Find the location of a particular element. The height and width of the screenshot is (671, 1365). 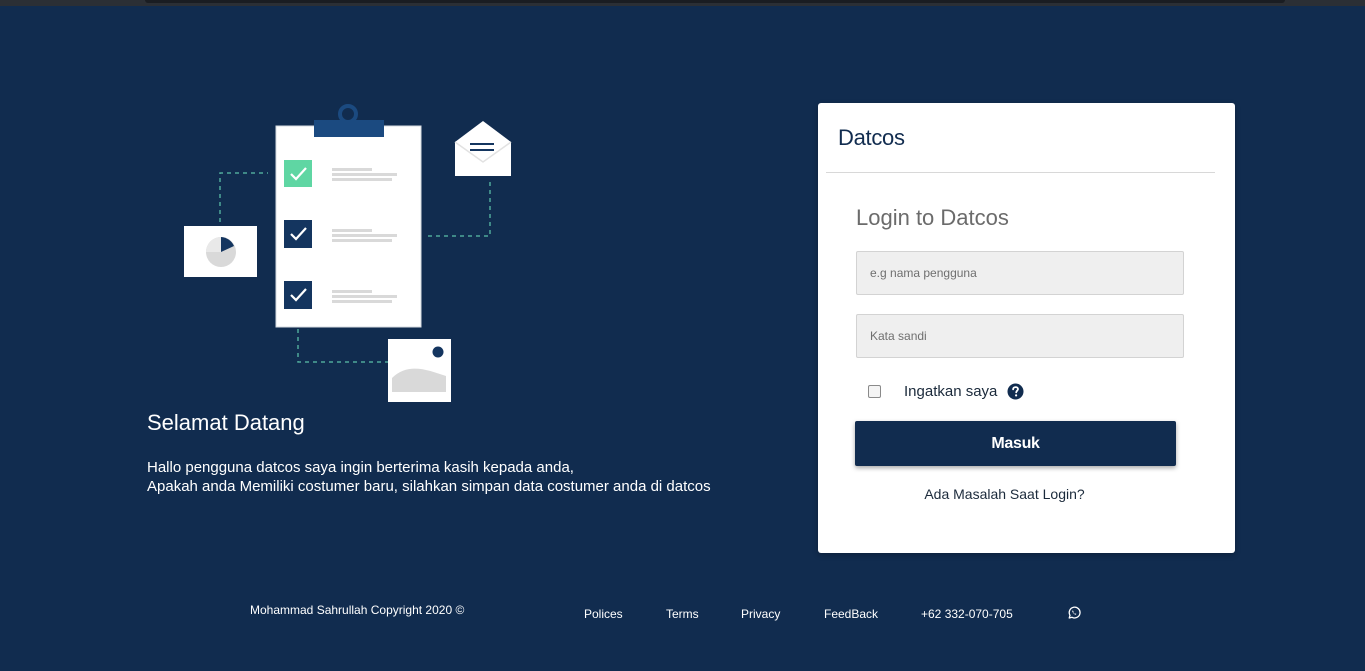

clipboard-ring is located at coordinates (348, 114).